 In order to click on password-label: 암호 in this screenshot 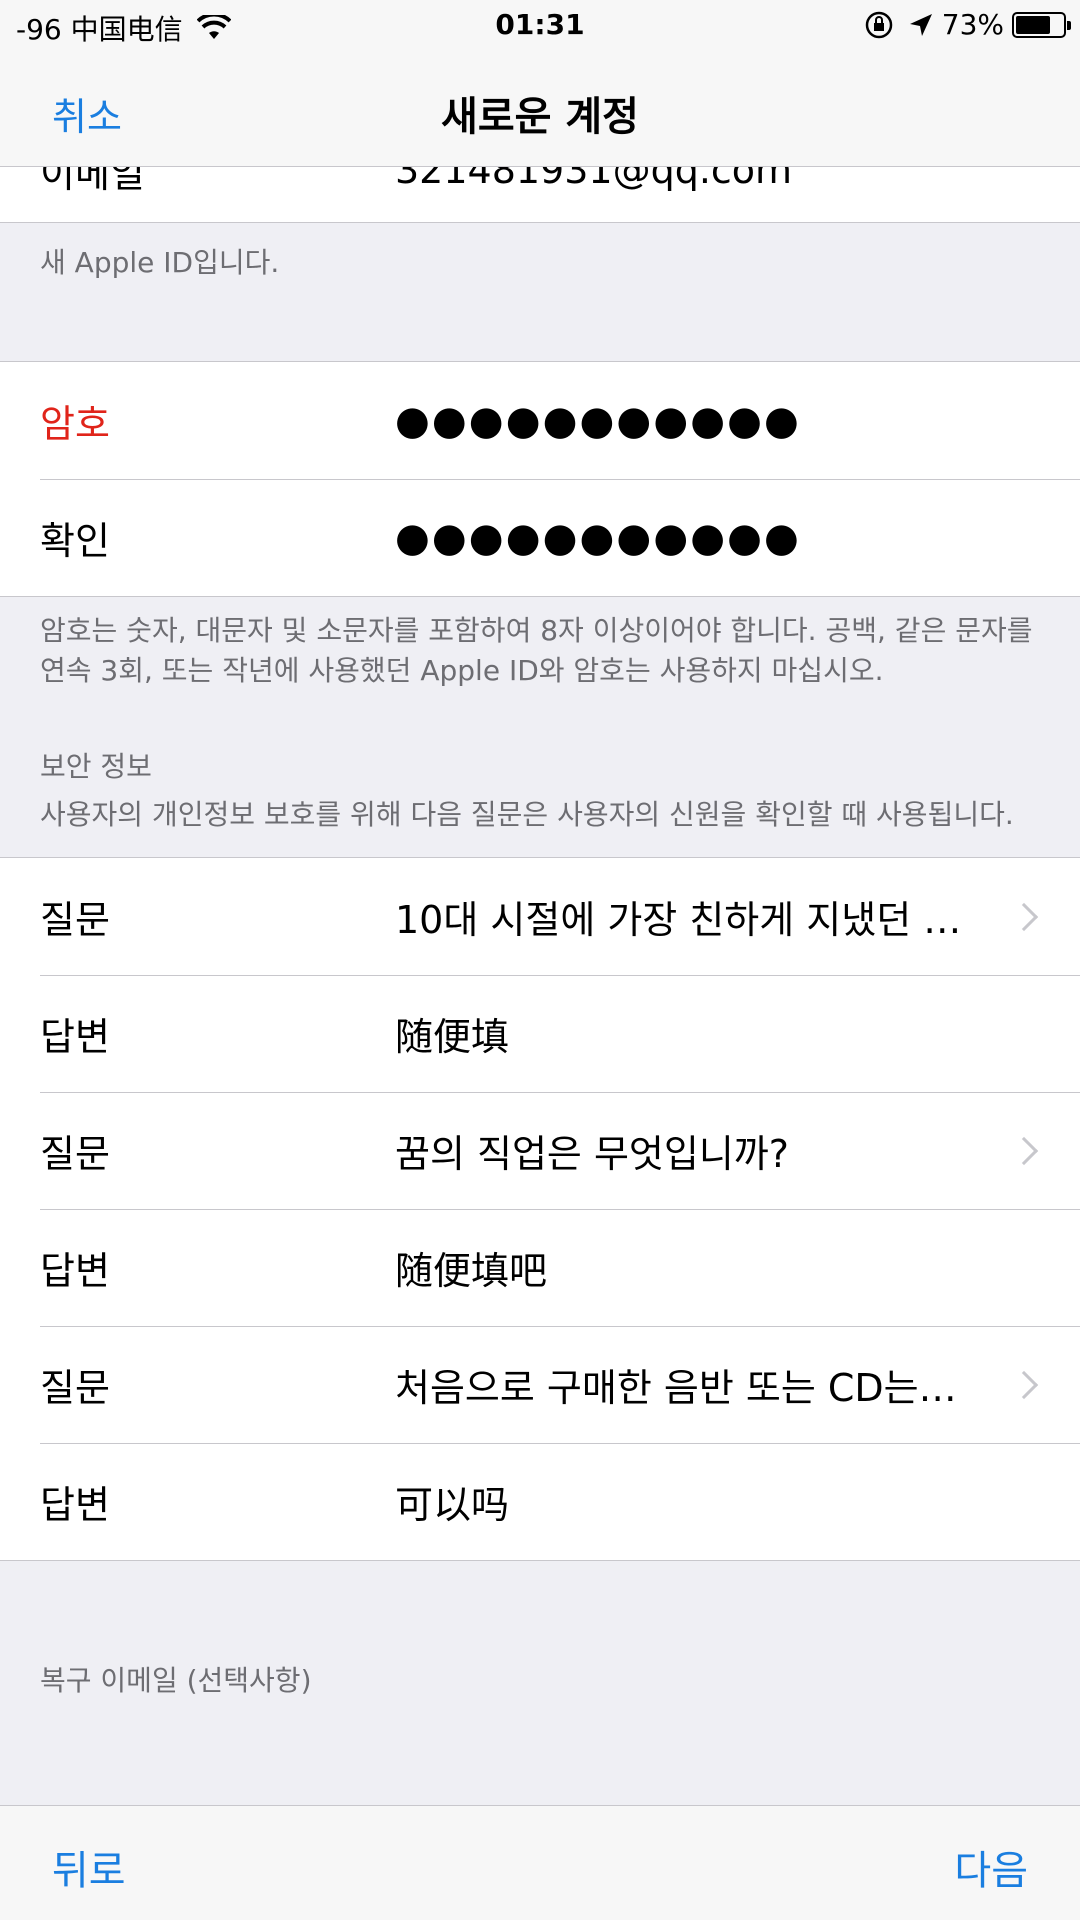, I will do `click(75, 424)`.